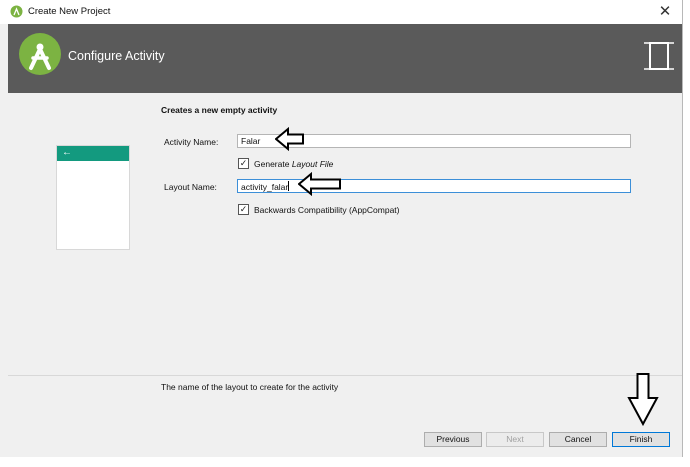 The height and width of the screenshot is (467, 690). I want to click on activity-name-label: Activity Name:, so click(191, 142).